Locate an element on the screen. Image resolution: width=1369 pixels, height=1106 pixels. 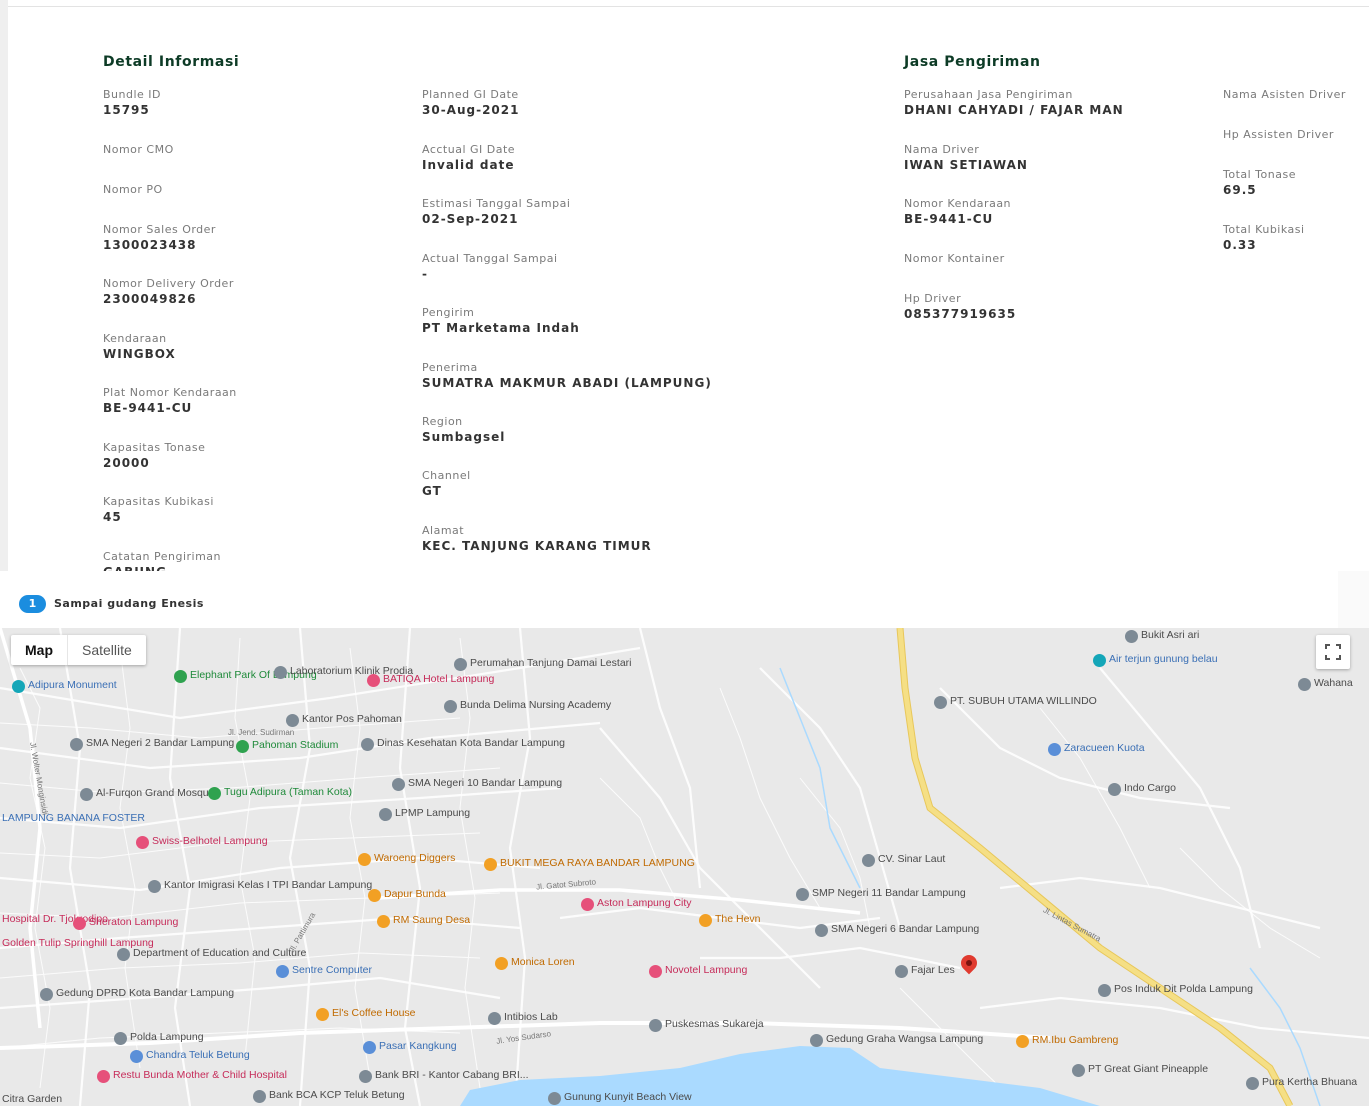
place-label: Gunung Kunyit Beach View is located at coordinates (628, 1097).